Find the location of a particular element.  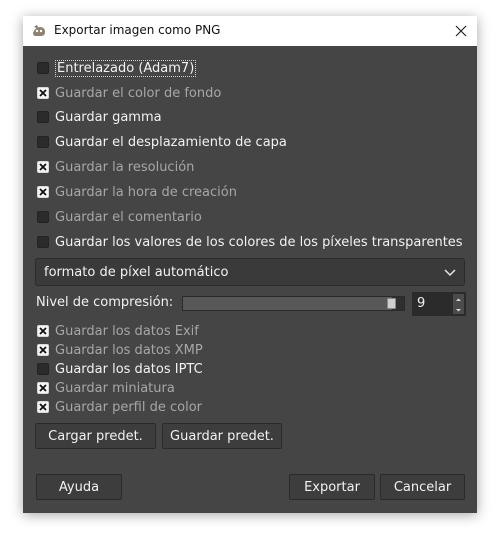

save-defaults-button: Guardar predet. is located at coordinates (222, 436).